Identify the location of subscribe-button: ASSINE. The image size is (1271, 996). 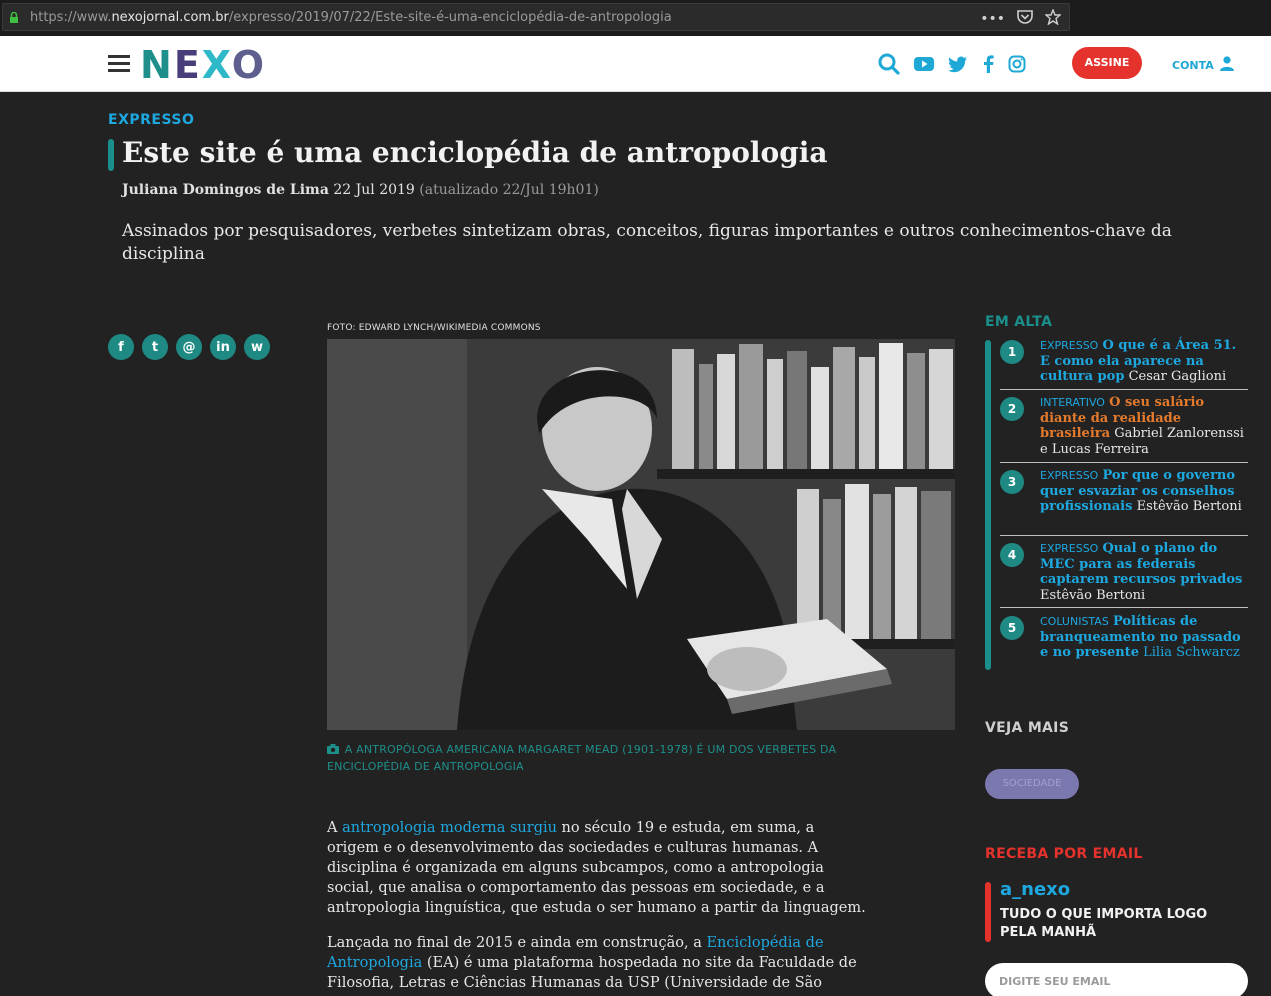
(1107, 63).